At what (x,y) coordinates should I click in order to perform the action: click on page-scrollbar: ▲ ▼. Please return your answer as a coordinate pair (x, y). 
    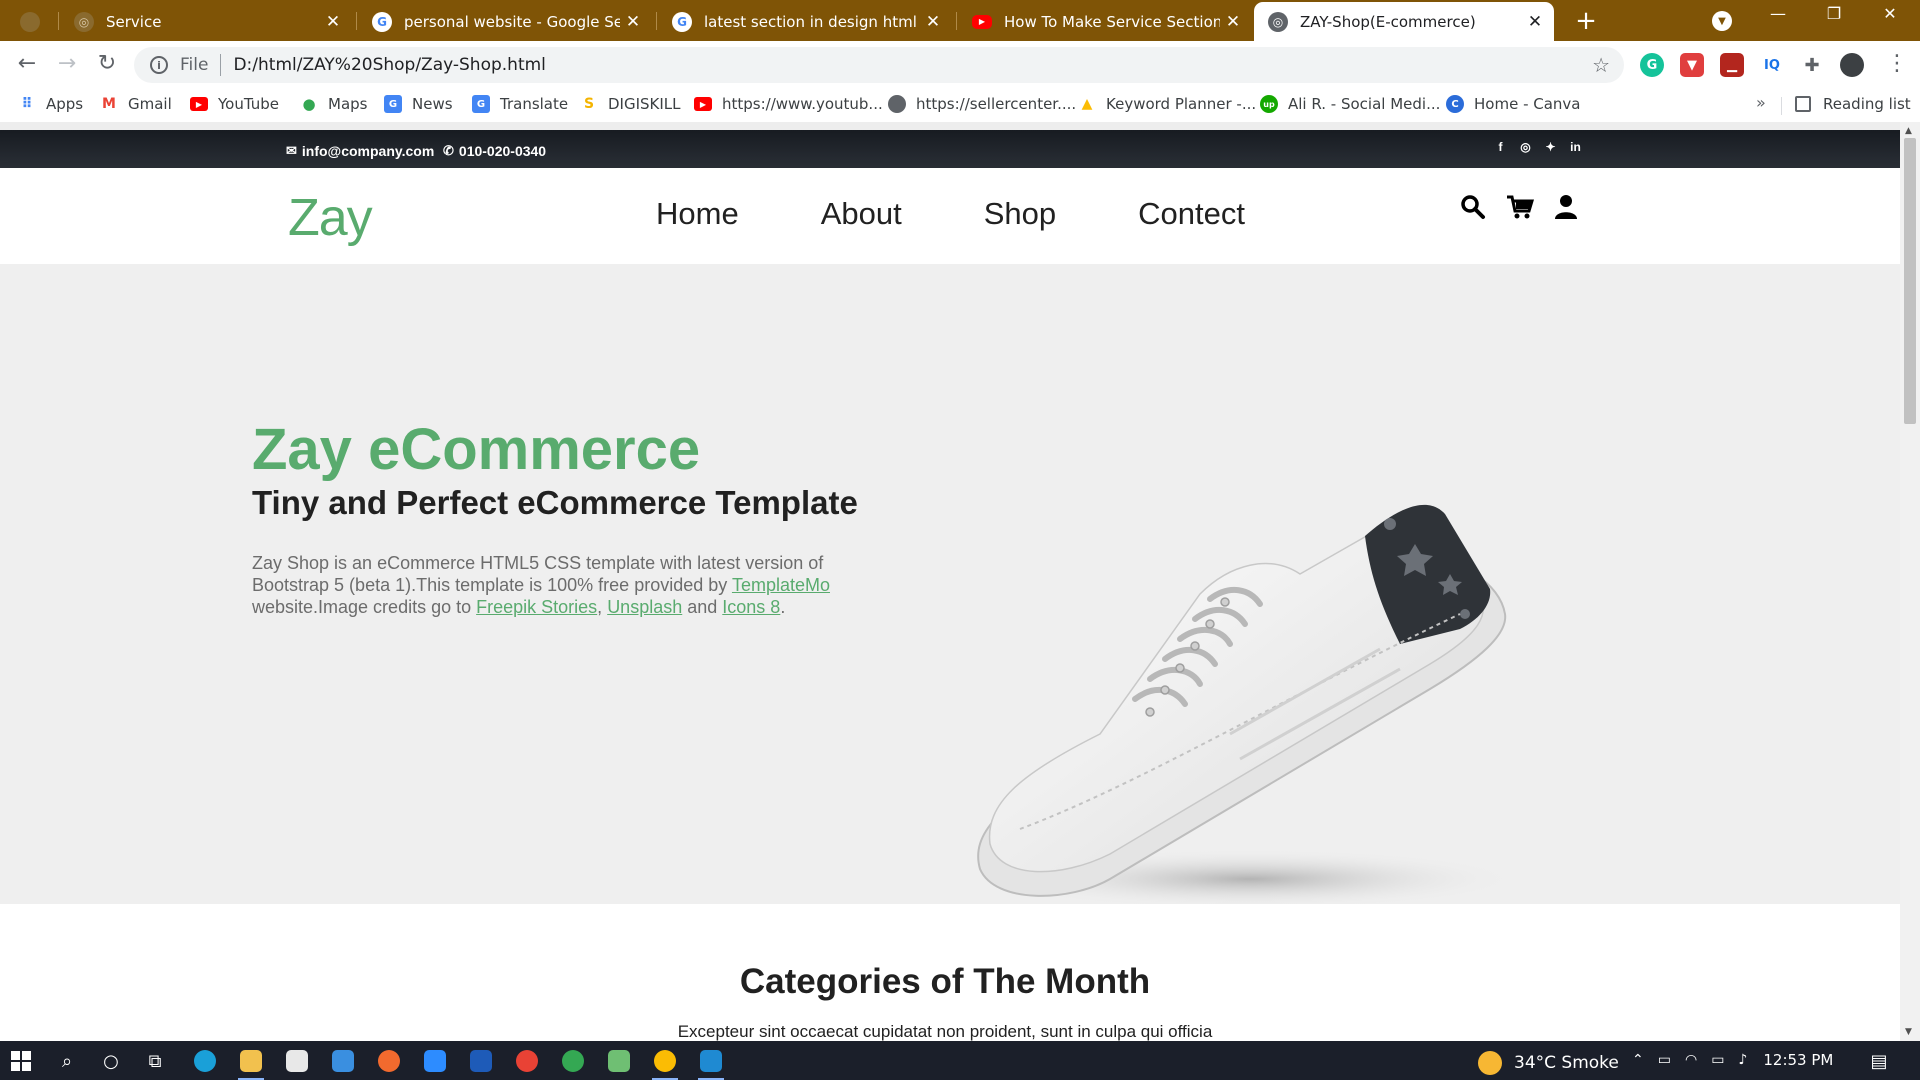
    Looking at the image, I should click on (1910, 581).